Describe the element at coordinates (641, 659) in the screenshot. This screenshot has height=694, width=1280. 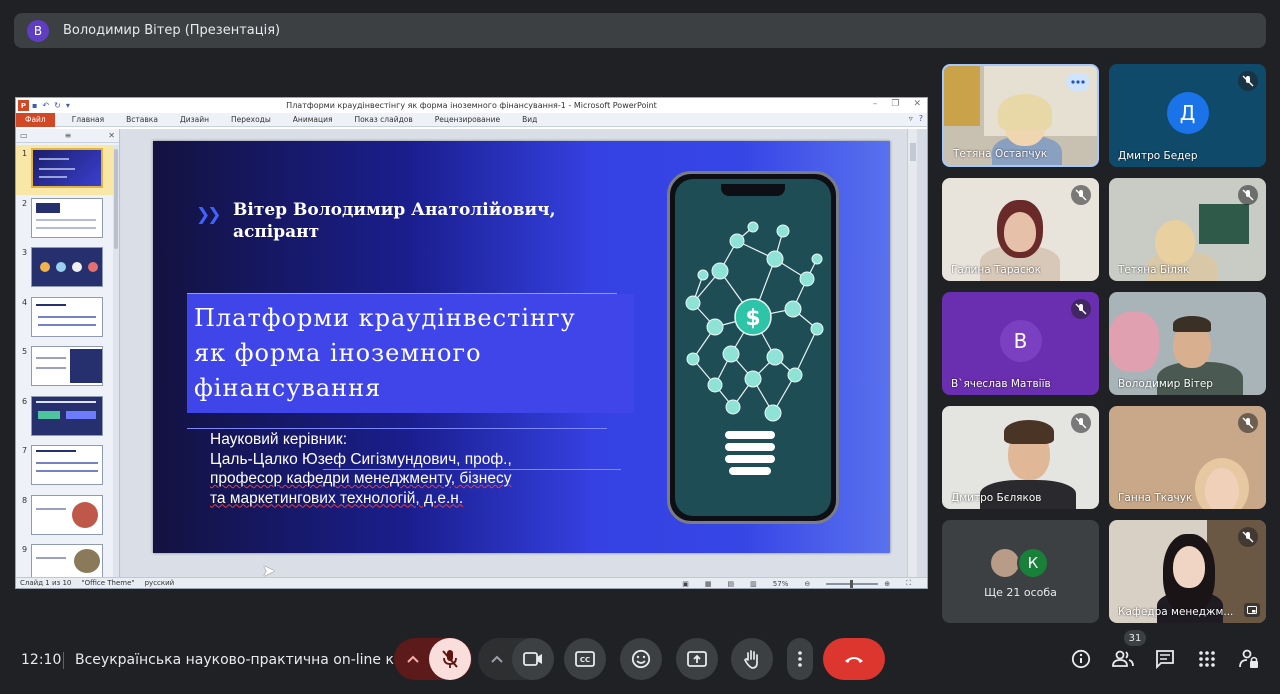
I see `reactions-button` at that location.